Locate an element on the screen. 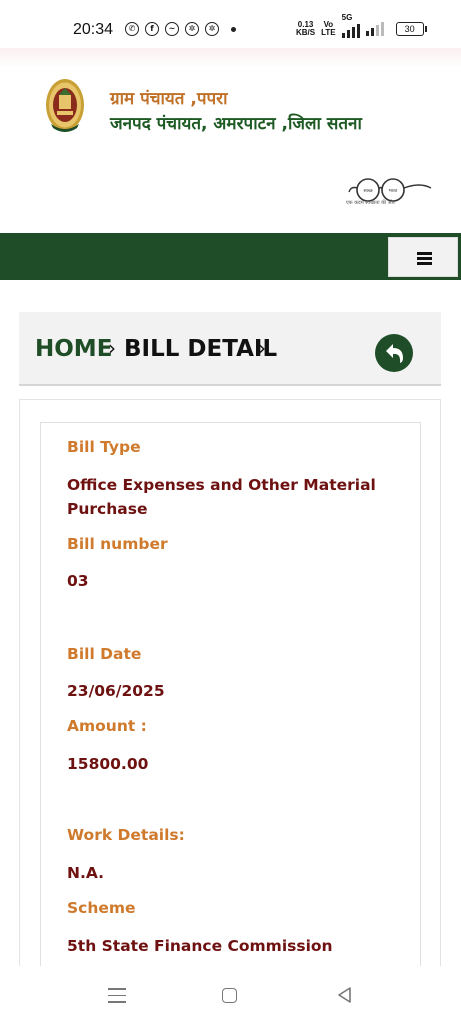  signal-icon: 5G is located at coordinates (350, 26).